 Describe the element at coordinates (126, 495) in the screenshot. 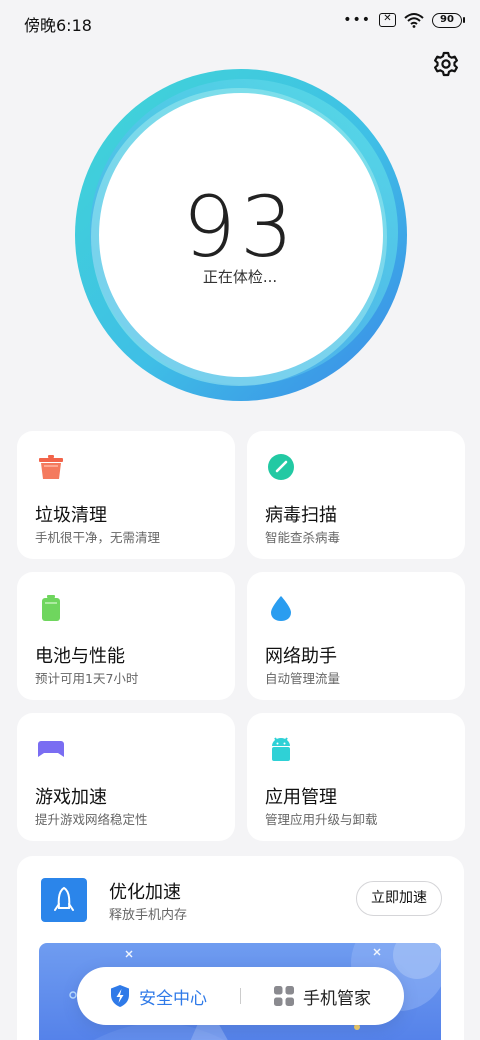

I see `card-junk-cleanup: 垃圾清理 手机很干净，无需清理` at that location.